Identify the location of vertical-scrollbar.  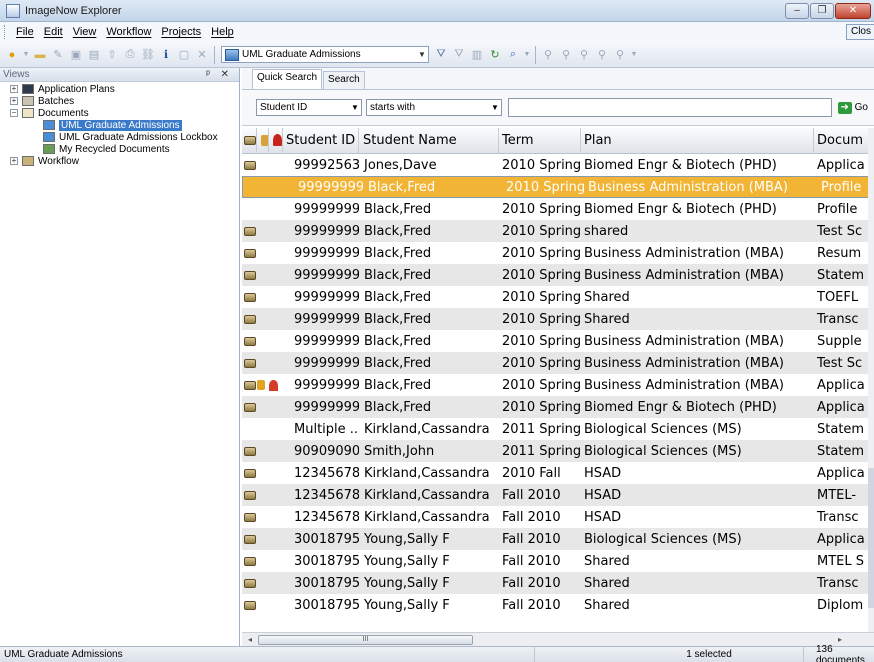
(871, 380).